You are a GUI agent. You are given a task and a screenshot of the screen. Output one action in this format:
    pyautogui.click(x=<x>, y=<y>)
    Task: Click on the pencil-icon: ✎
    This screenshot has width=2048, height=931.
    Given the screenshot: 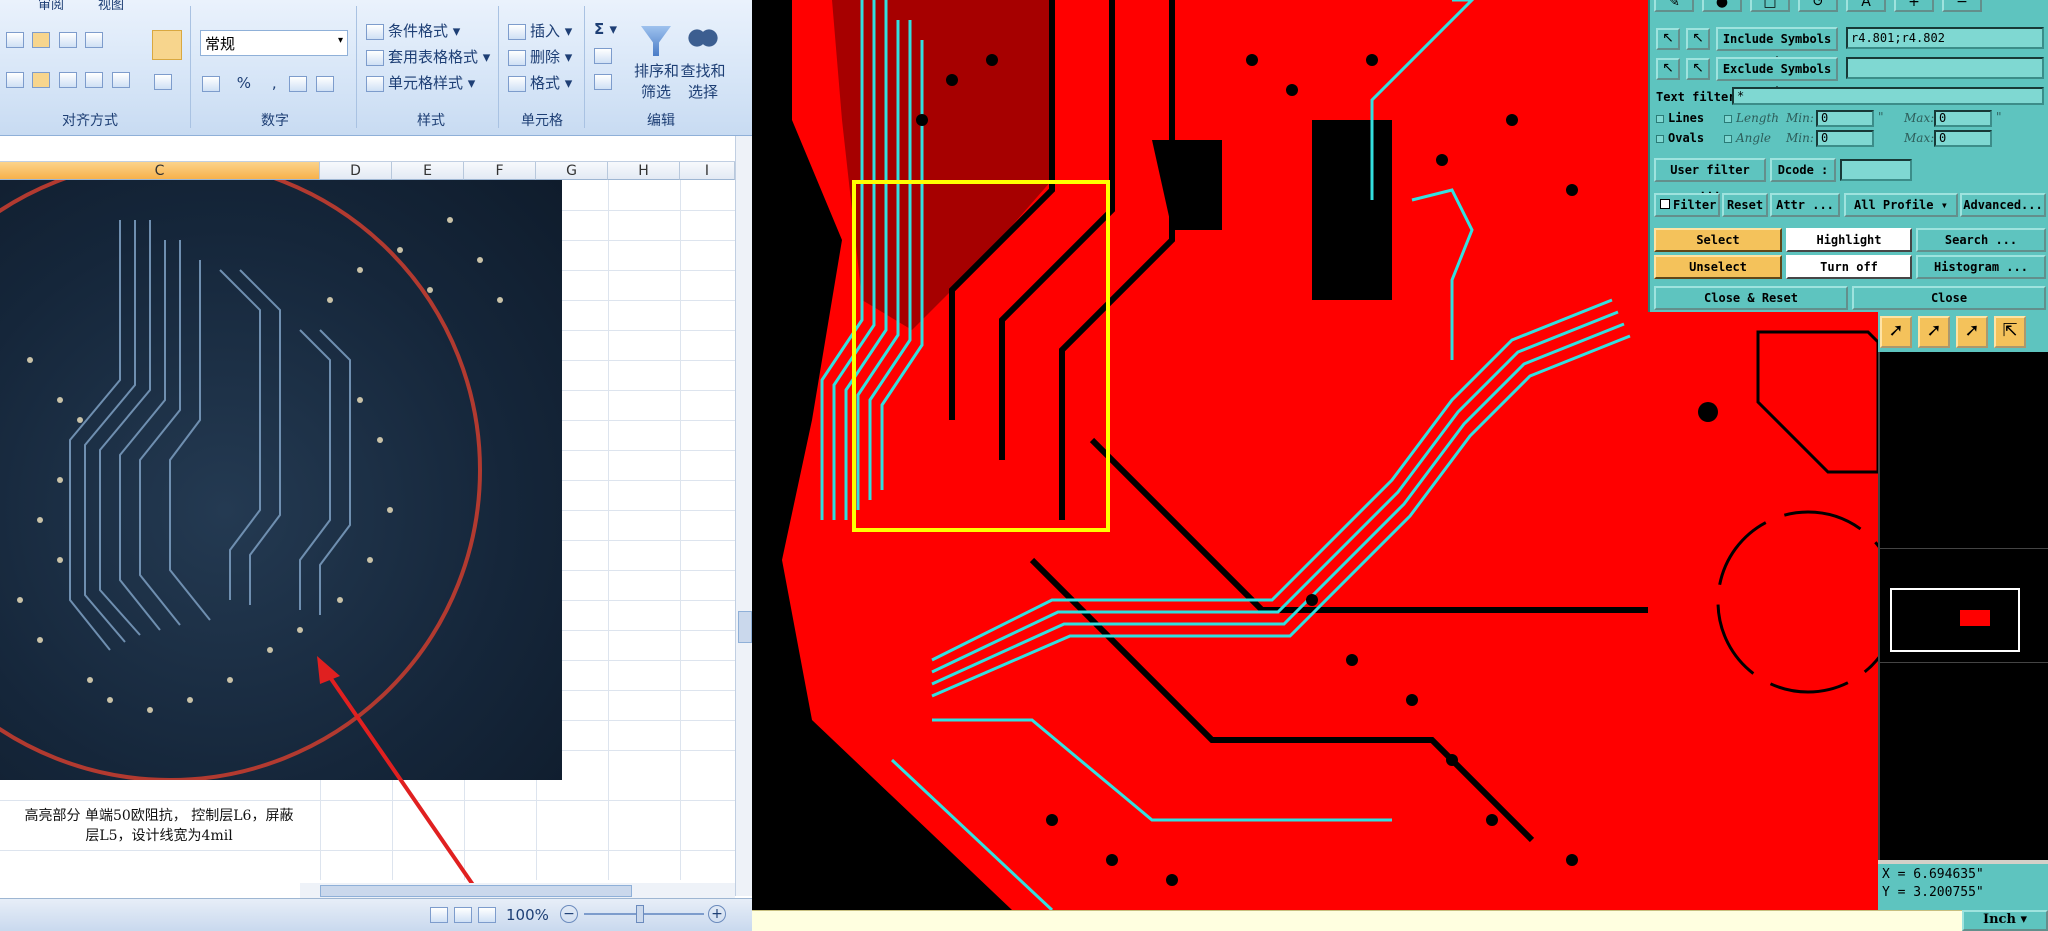 What is the action you would take?
    pyautogui.click(x=1674, y=6)
    